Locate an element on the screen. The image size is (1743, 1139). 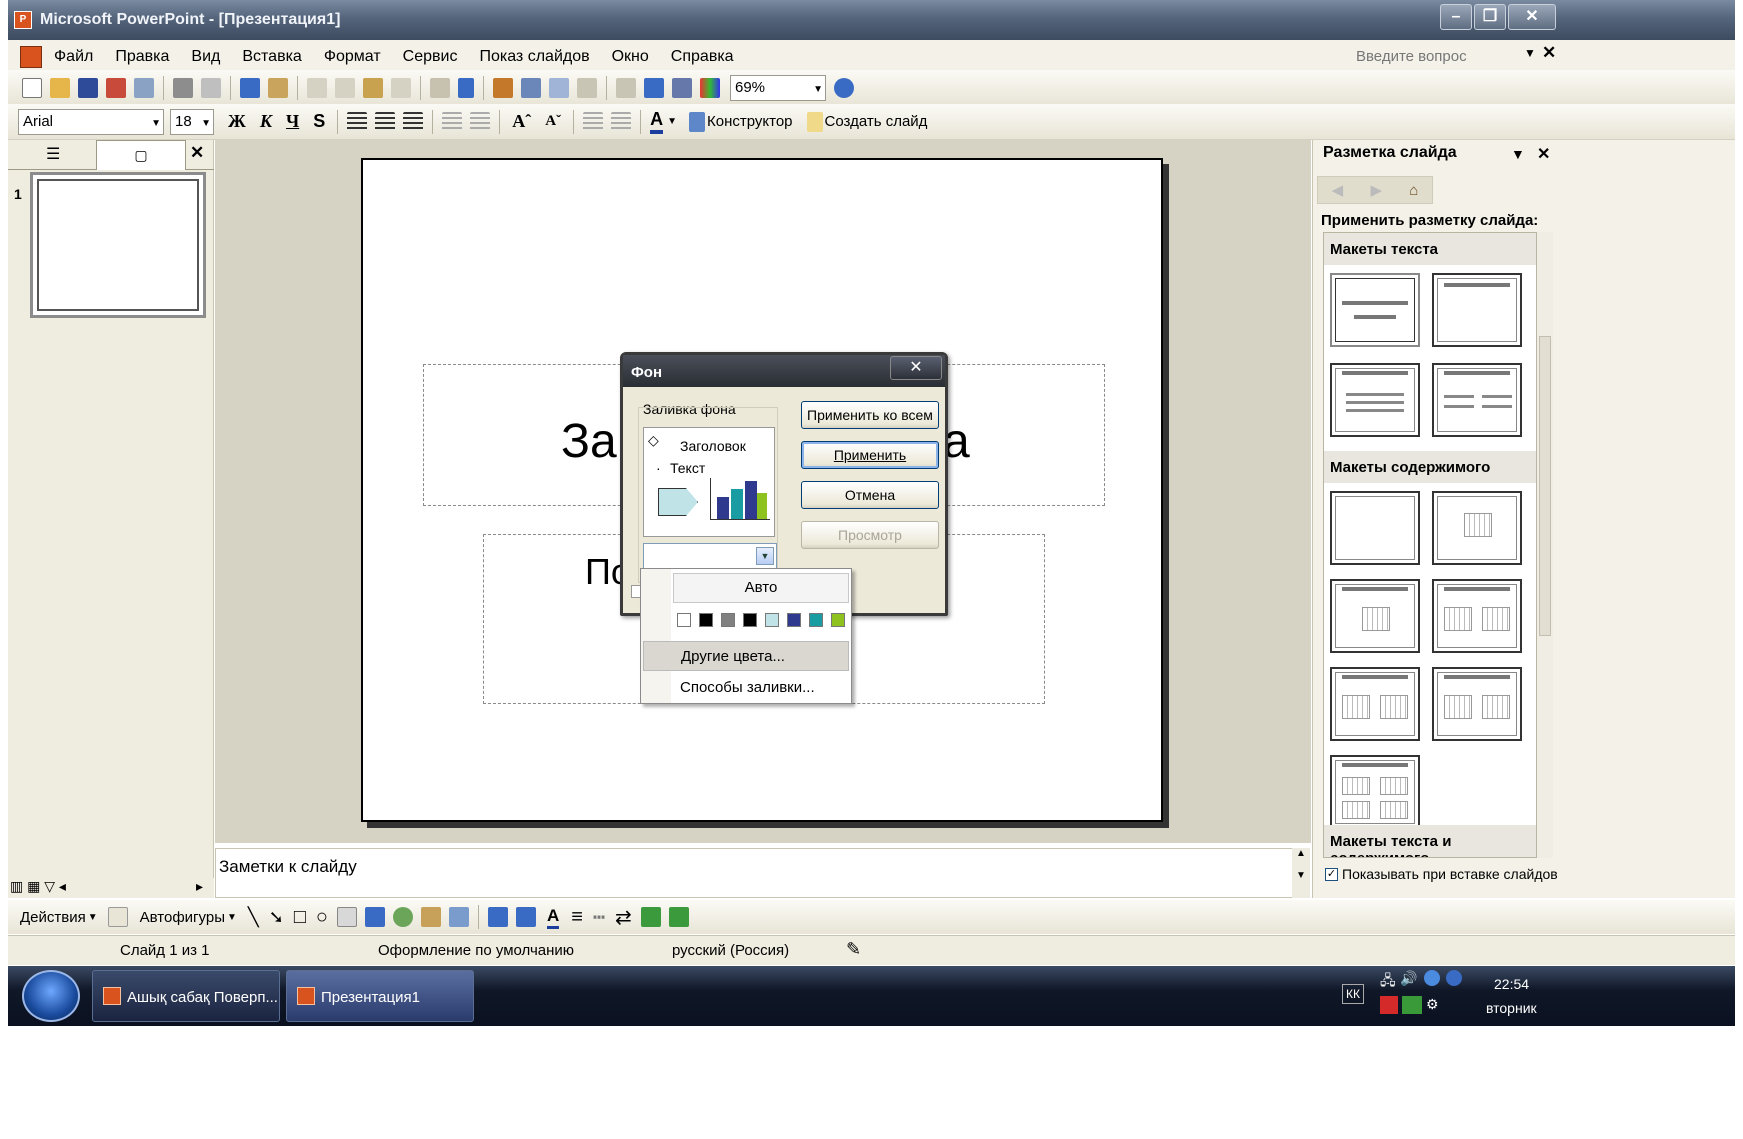
line-color-icon is located at coordinates (526, 917).